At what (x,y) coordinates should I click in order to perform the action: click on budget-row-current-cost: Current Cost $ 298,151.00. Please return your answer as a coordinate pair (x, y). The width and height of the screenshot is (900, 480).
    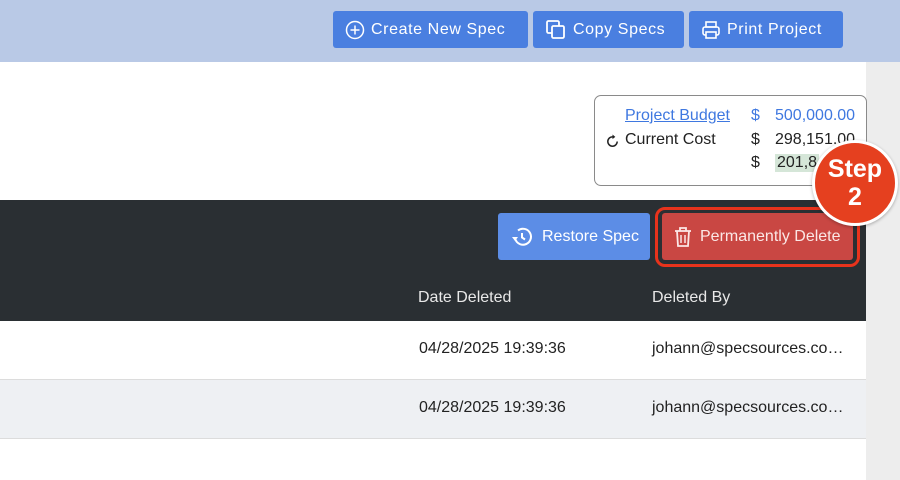
    Looking at the image, I should click on (730, 142).